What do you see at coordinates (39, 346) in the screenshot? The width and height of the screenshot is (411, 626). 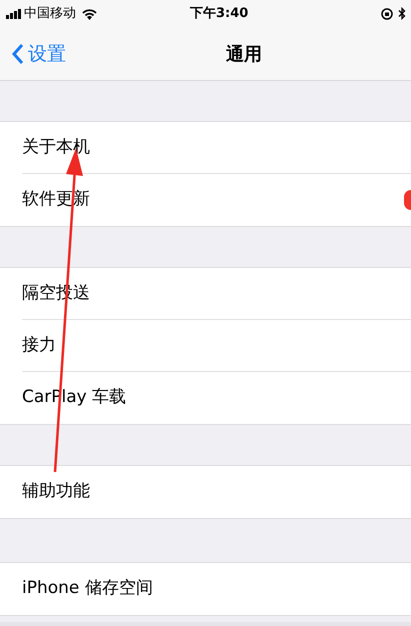 I see `list-item: 接力` at bounding box center [39, 346].